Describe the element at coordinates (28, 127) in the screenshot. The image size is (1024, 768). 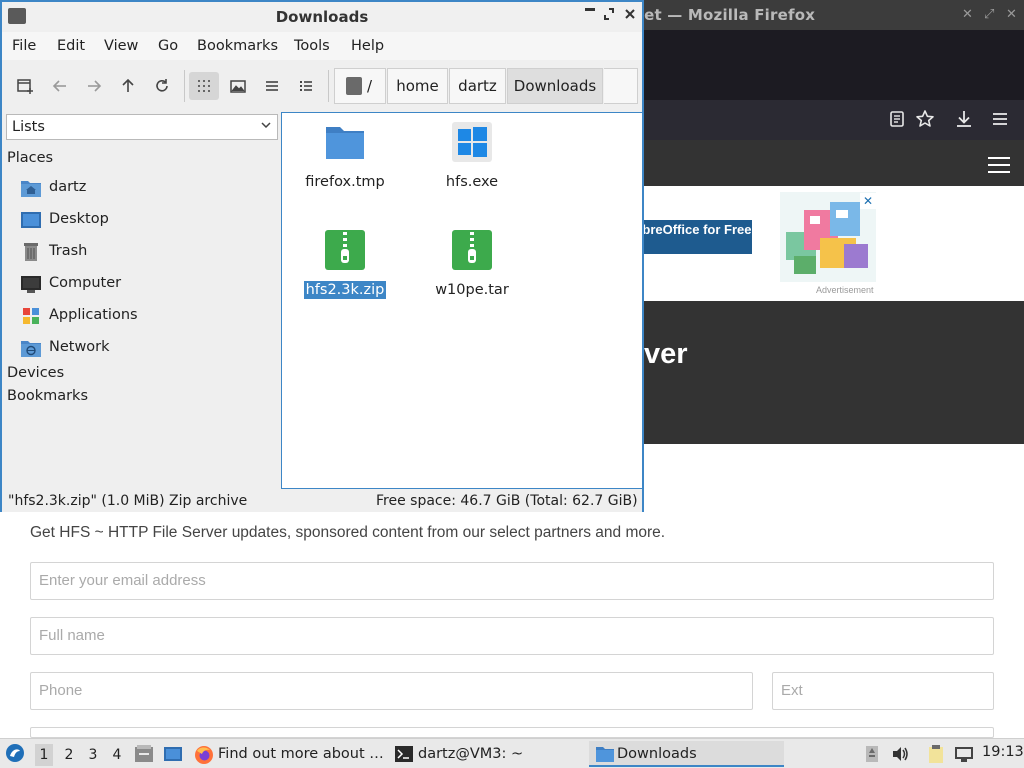
I see `side-pane-mode-value: Lists` at that location.